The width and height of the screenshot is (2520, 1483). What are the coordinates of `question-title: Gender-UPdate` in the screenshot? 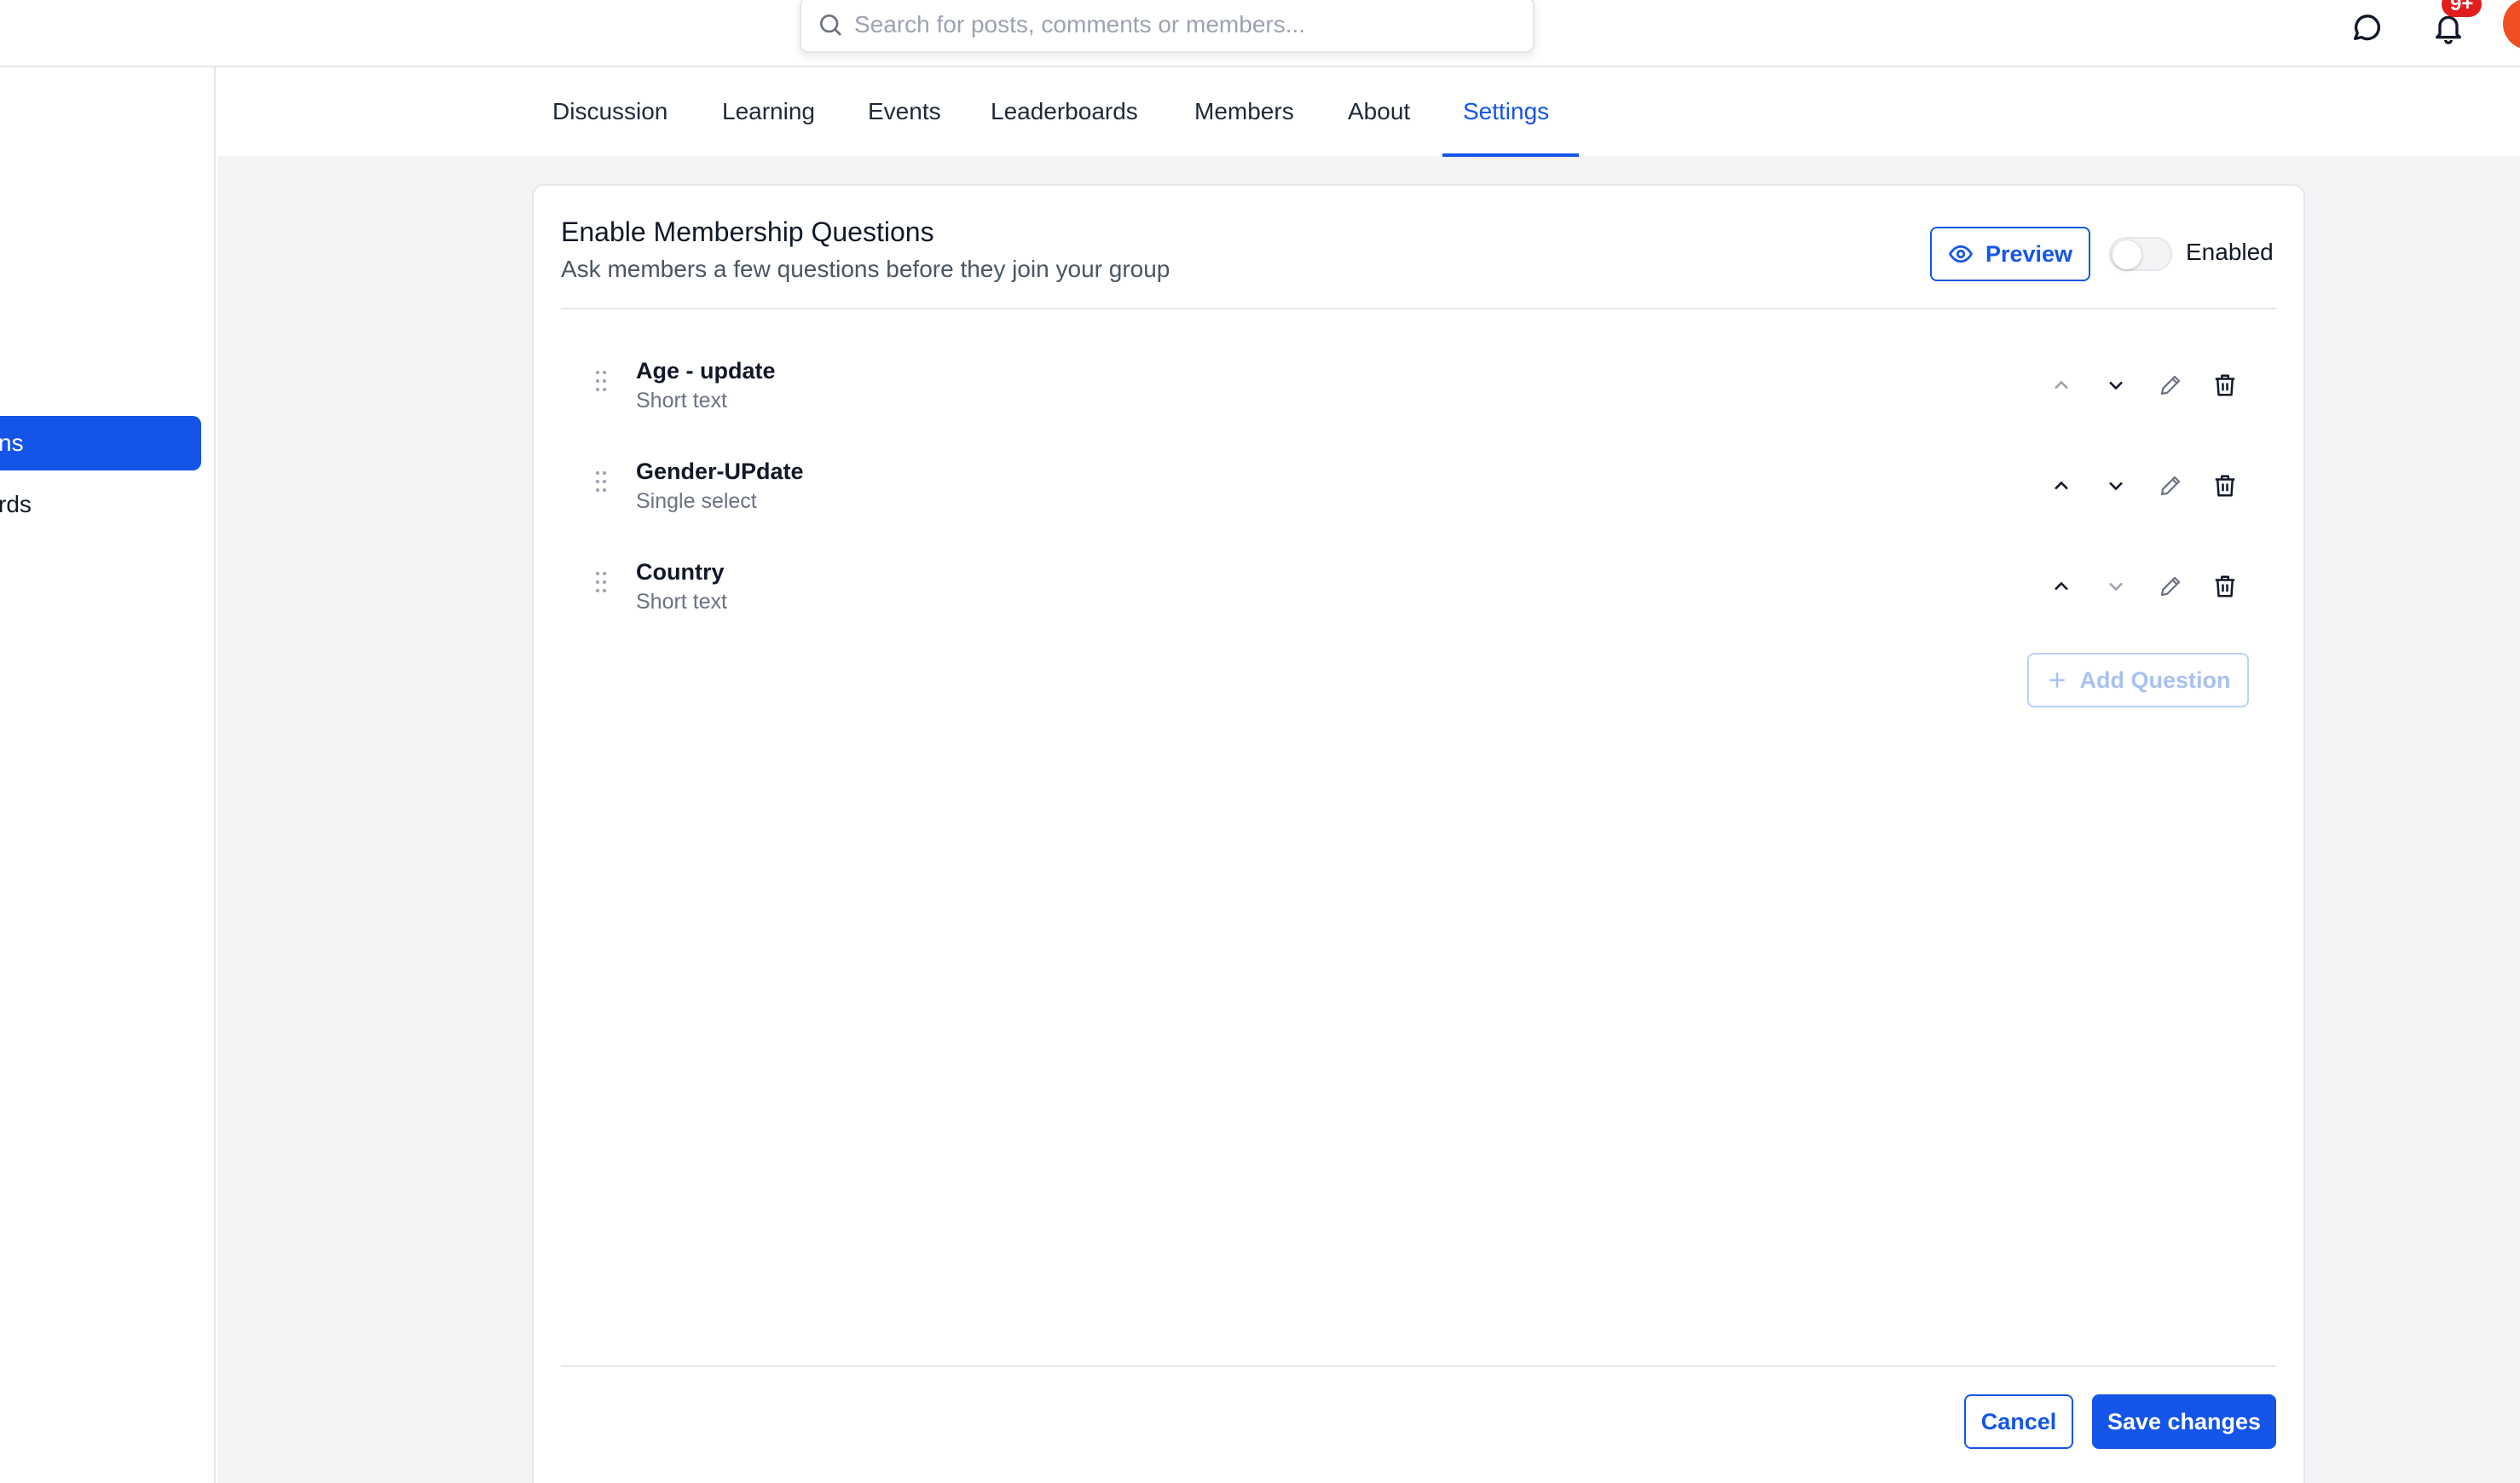 It's located at (720, 471).